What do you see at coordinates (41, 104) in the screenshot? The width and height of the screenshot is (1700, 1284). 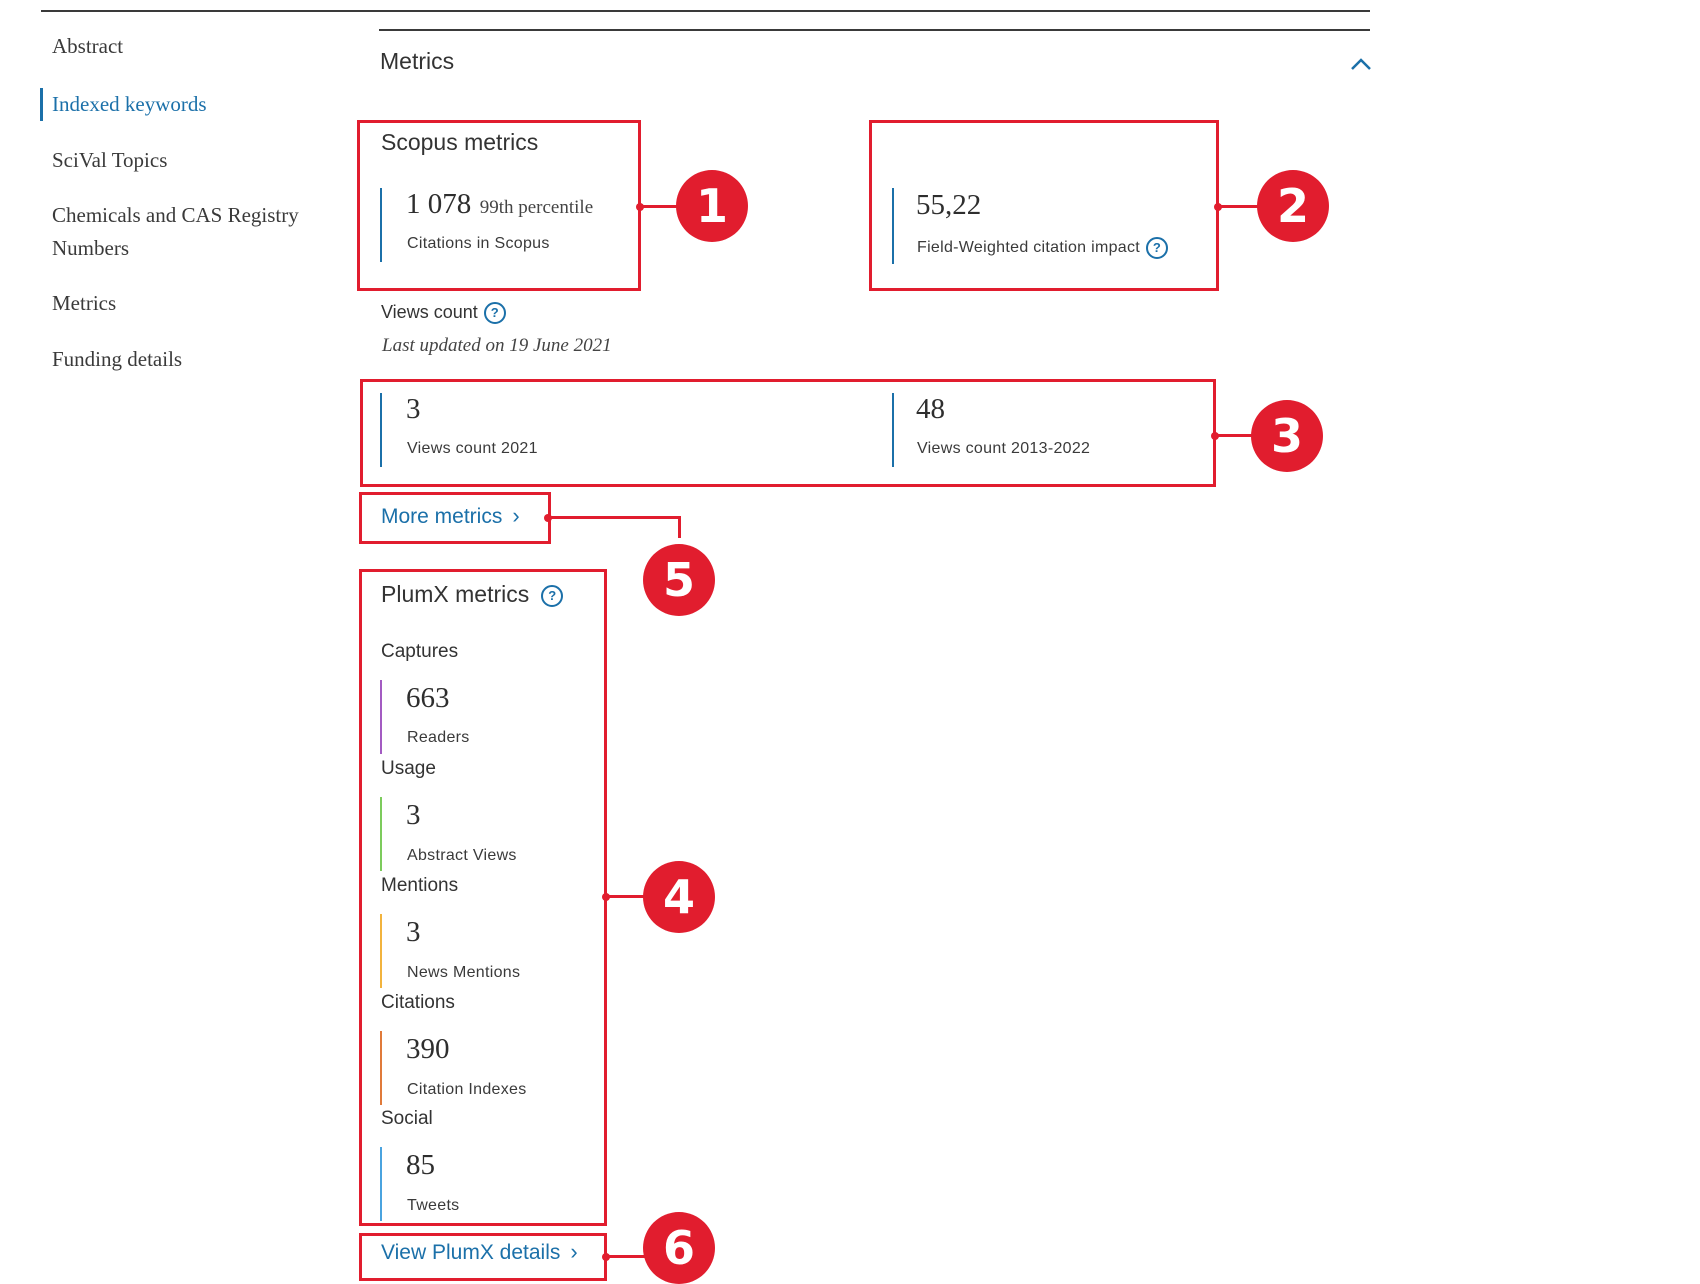 I see `active-indicator` at bounding box center [41, 104].